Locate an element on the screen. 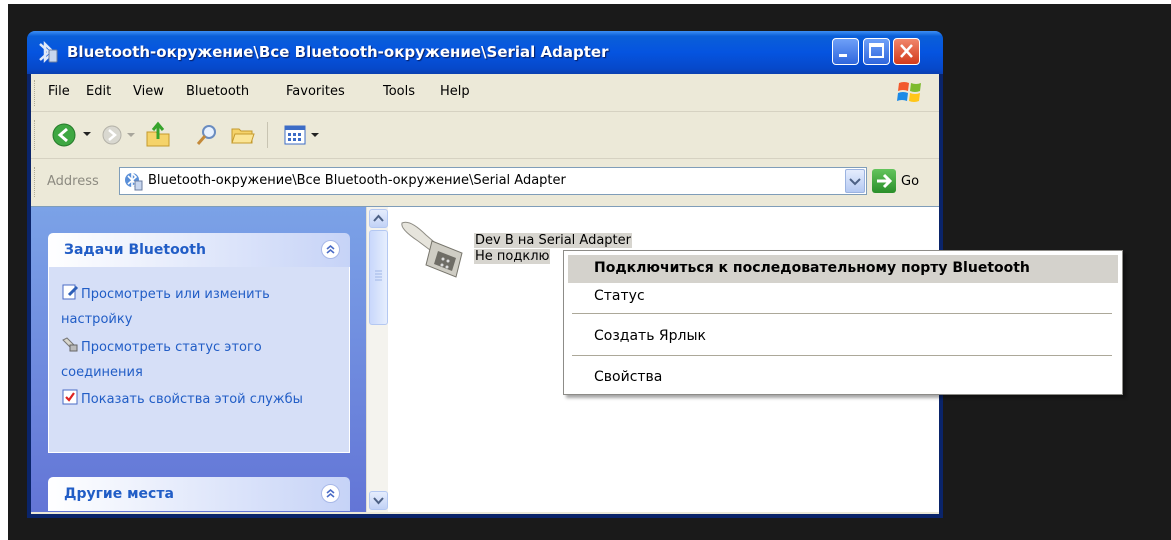  standard-toolbar is located at coordinates (485, 135).